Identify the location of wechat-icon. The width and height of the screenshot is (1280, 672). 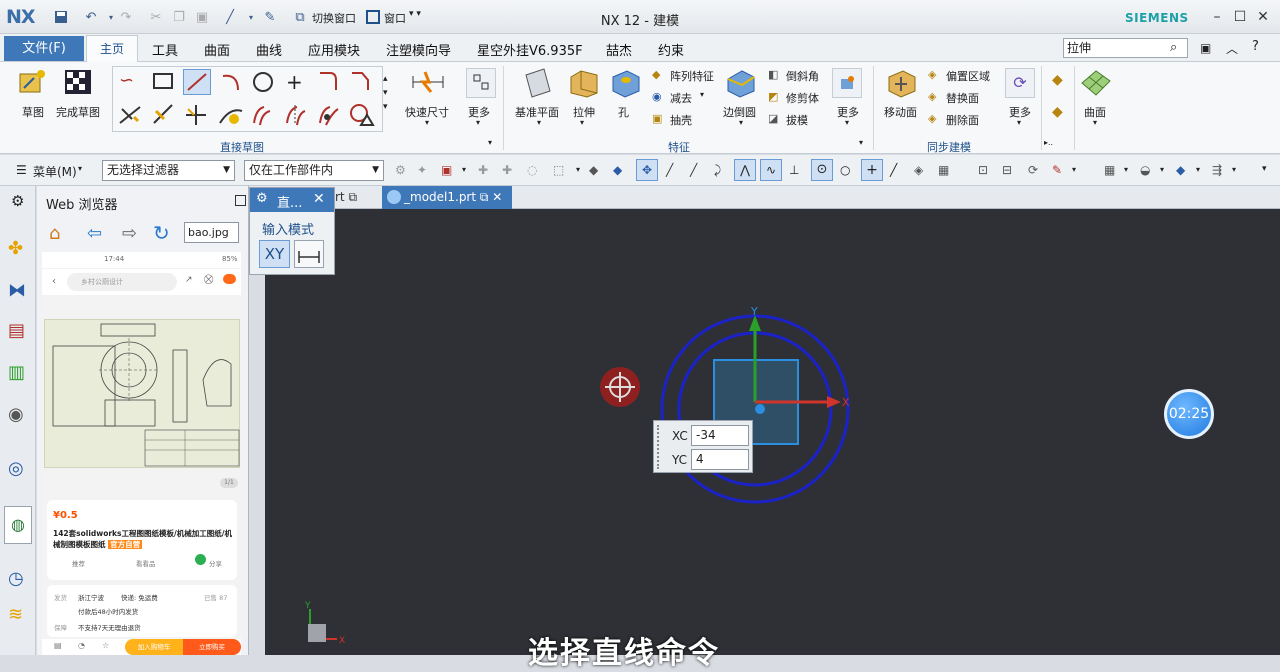
(200, 559).